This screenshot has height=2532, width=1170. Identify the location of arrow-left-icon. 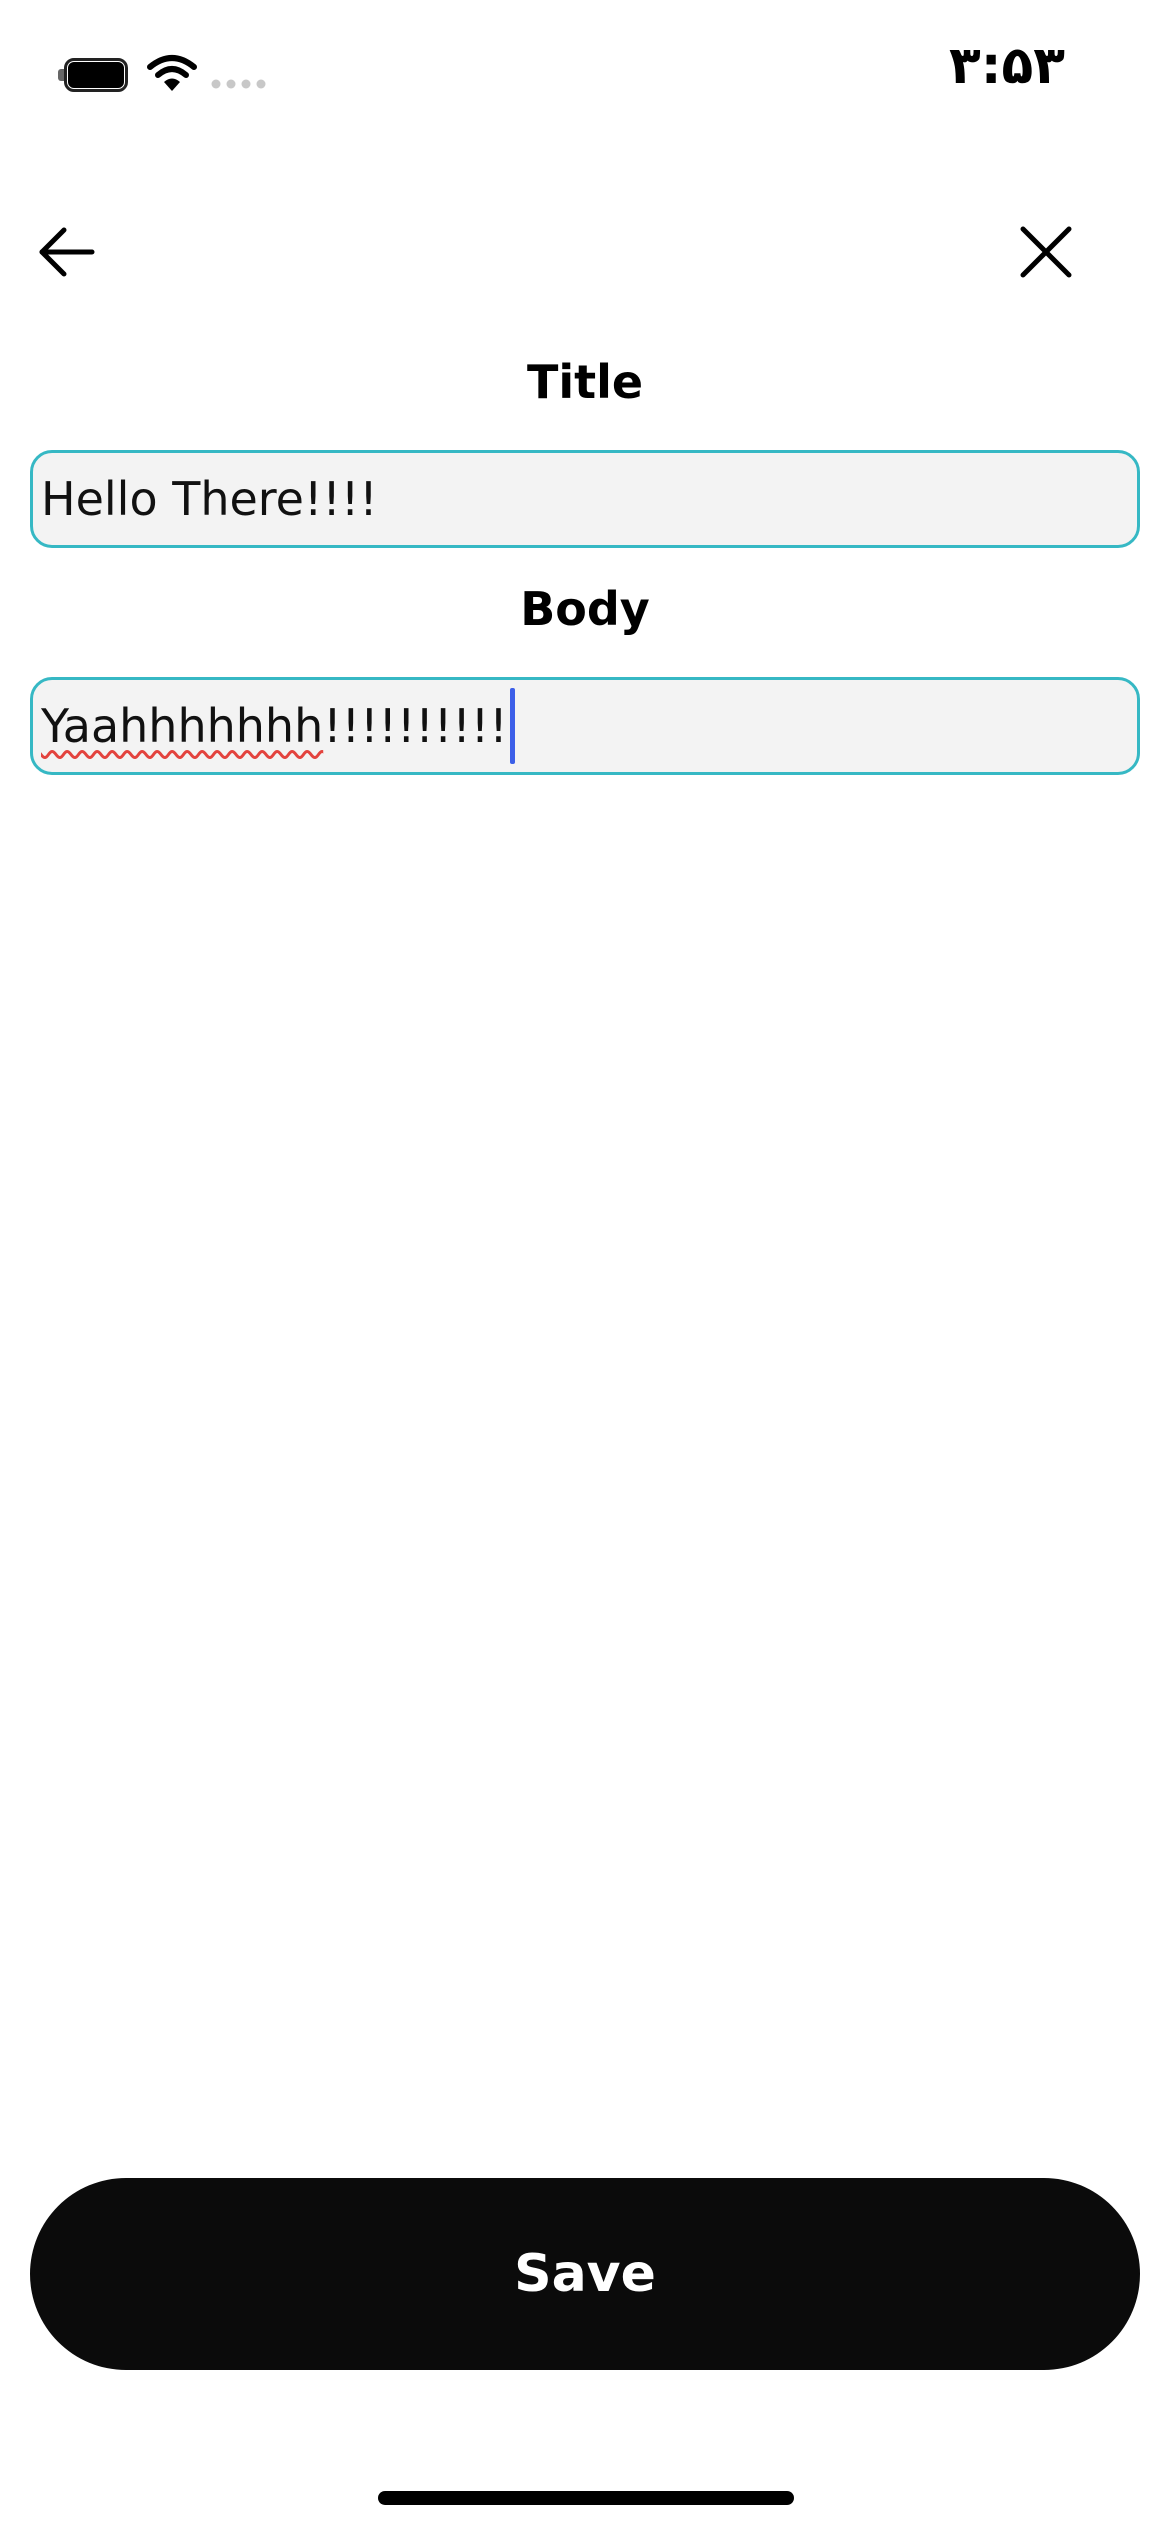
(67, 252).